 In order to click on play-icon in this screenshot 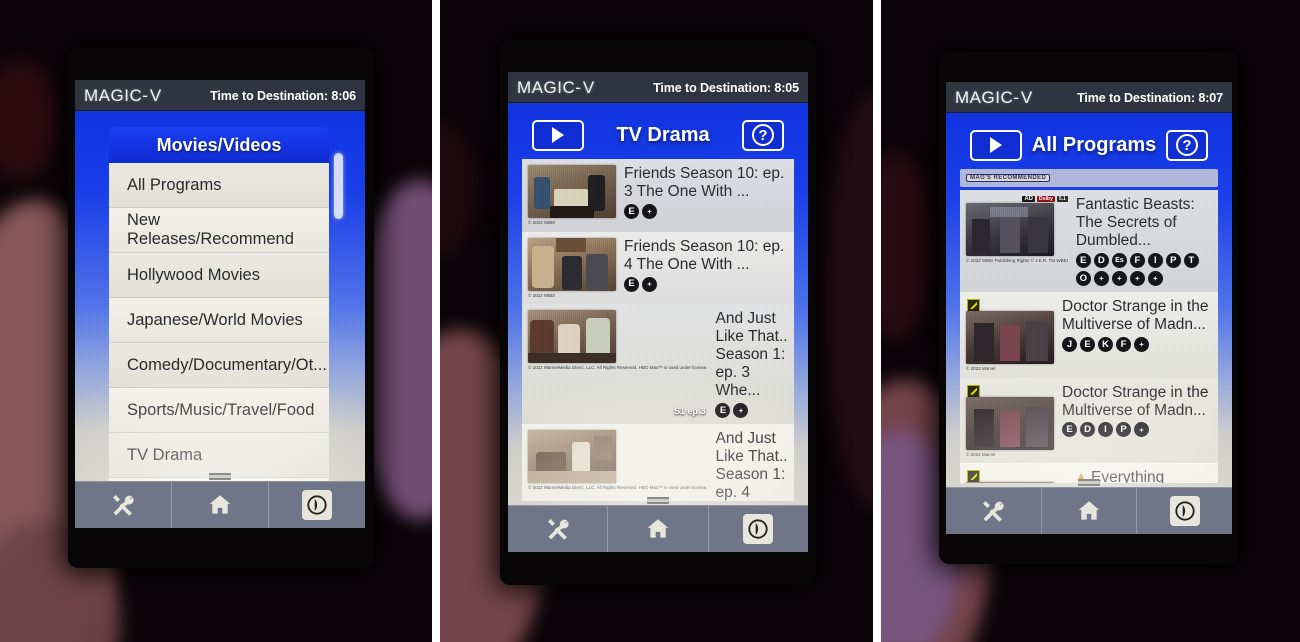, I will do `click(758, 529)`.